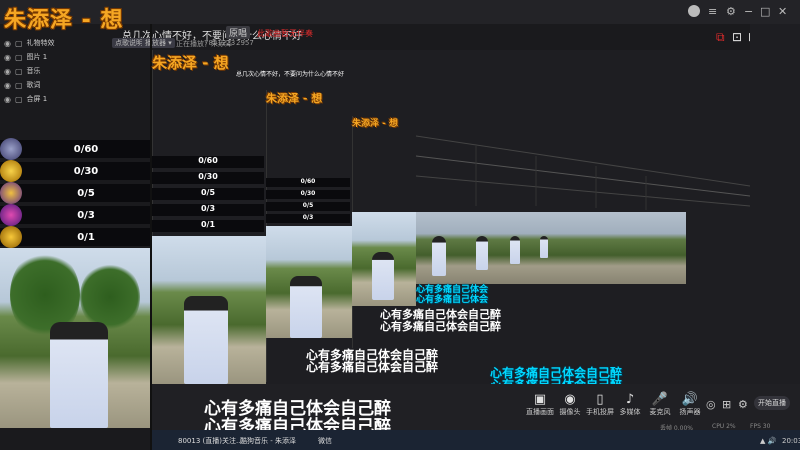  I want to click on right-sidebar, so click(775, 204).